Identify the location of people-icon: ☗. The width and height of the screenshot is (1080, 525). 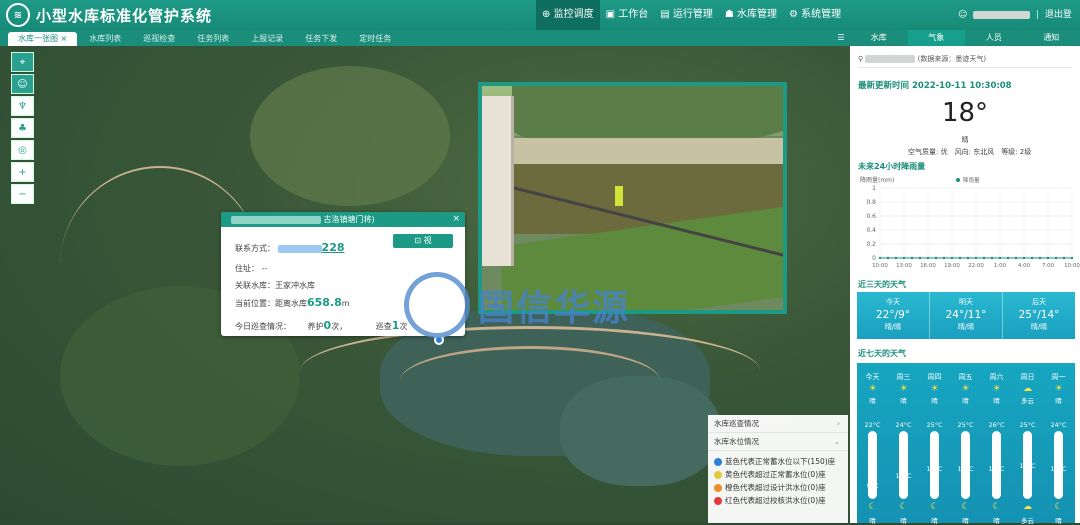
(729, 14).